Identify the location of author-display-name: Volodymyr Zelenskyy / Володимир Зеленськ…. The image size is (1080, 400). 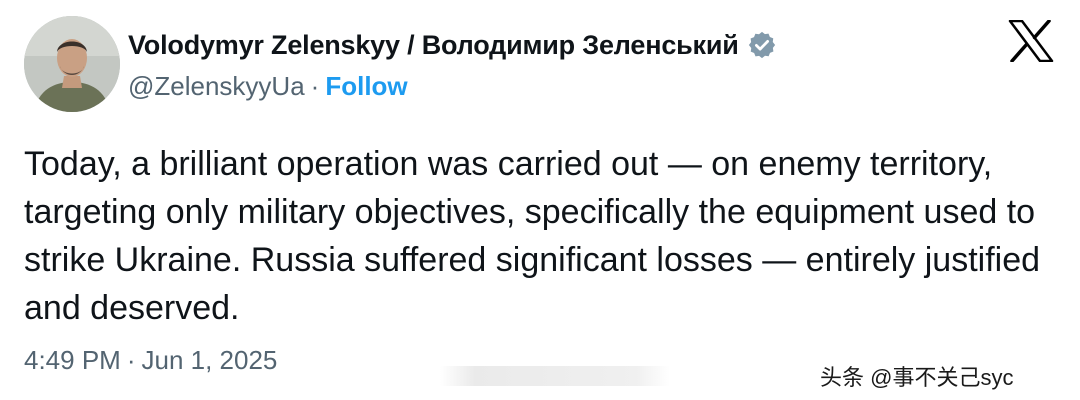
(433, 45).